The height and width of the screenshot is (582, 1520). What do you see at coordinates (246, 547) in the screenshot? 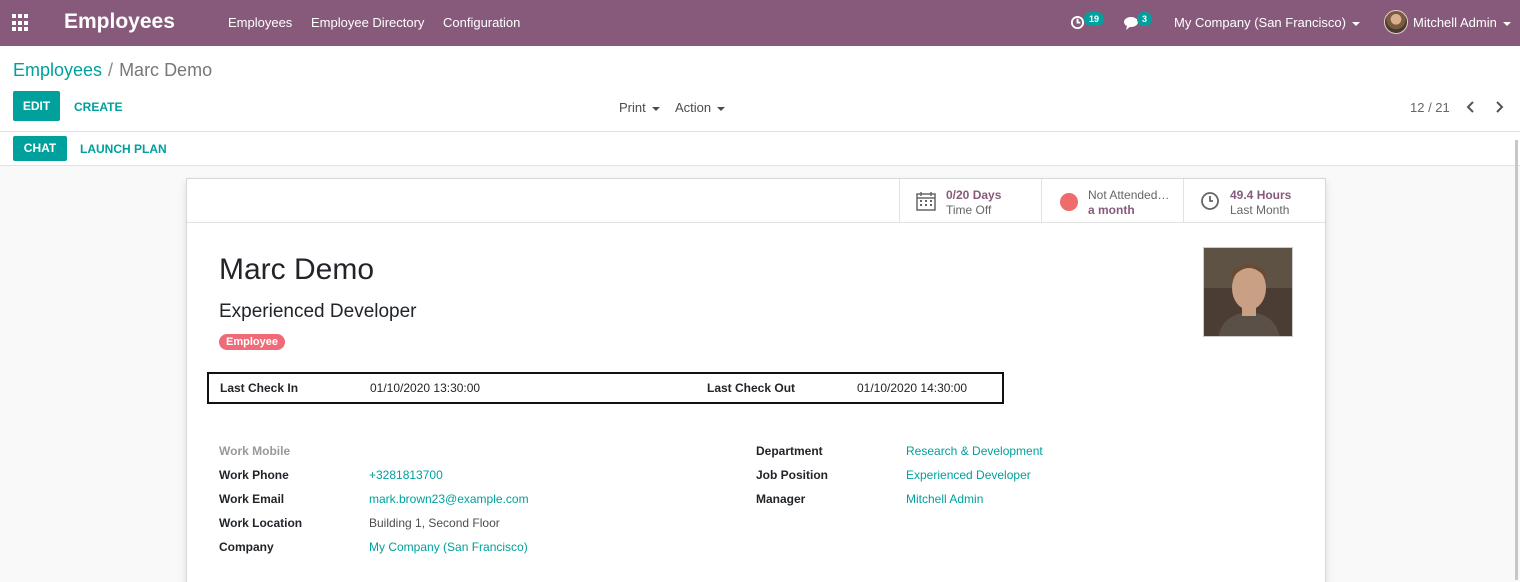
I see `company-label: Company` at bounding box center [246, 547].